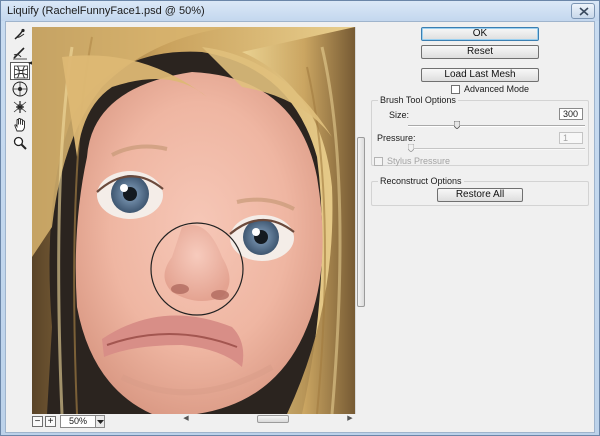 This screenshot has width=600, height=436. I want to click on ok-button: OK, so click(480, 34).